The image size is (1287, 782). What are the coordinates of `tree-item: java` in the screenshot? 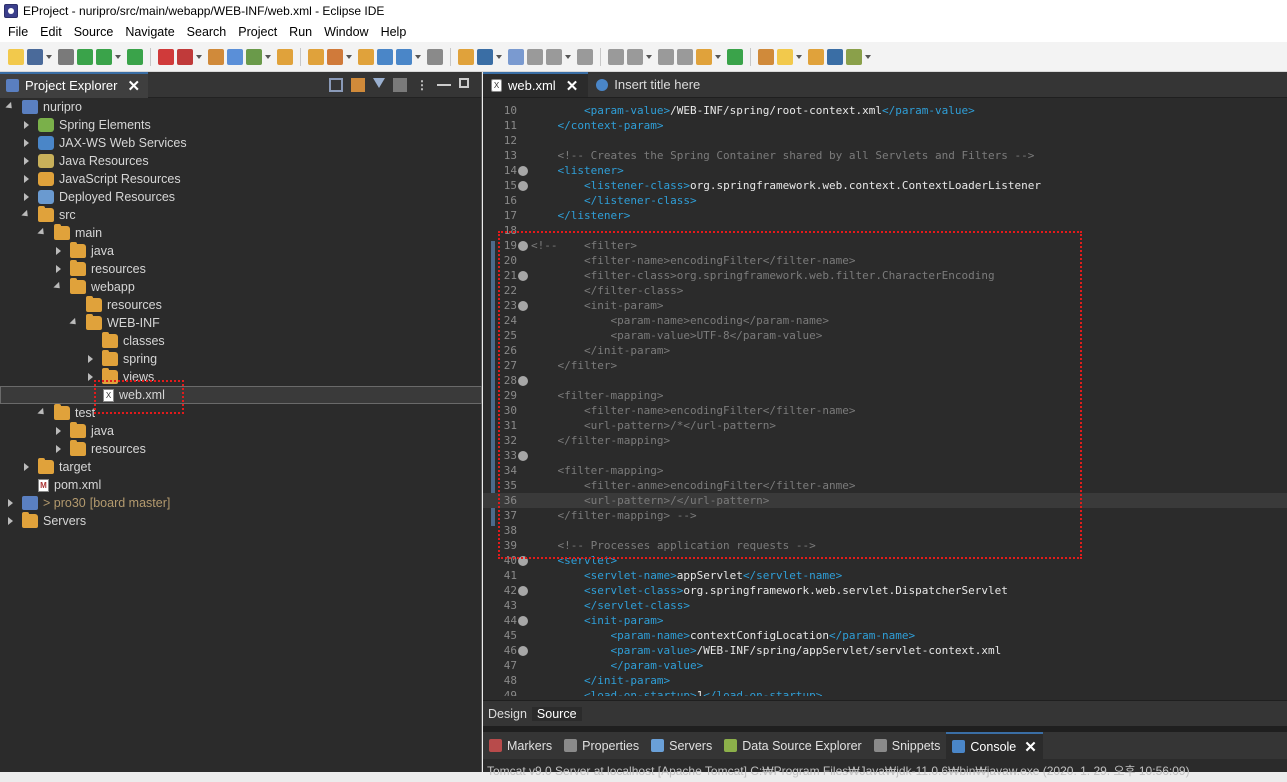 It's located at (241, 251).